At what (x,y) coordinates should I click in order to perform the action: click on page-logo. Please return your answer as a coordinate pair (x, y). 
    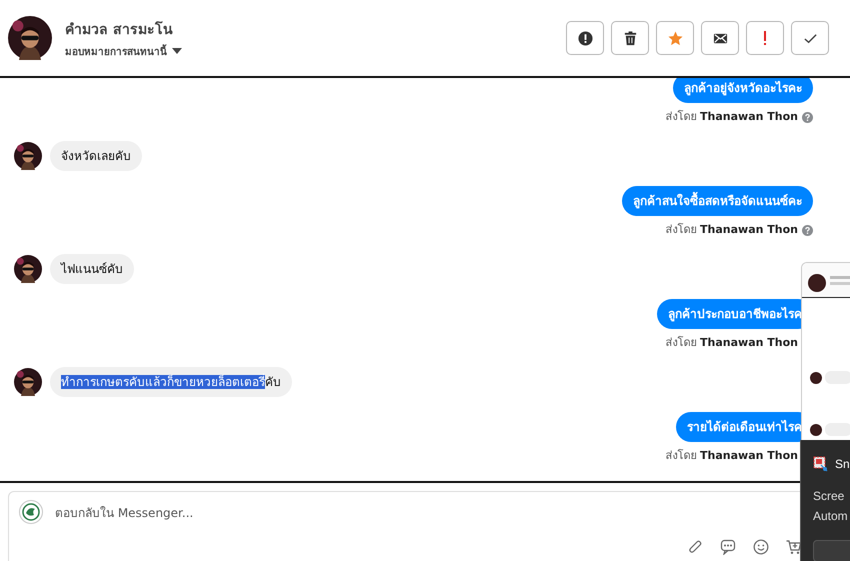
    Looking at the image, I should click on (31, 512).